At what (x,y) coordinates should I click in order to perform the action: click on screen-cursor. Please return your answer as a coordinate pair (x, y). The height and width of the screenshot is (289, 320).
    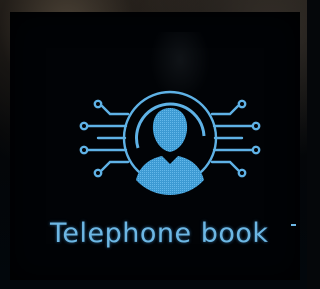
    Looking at the image, I should click on (293, 225).